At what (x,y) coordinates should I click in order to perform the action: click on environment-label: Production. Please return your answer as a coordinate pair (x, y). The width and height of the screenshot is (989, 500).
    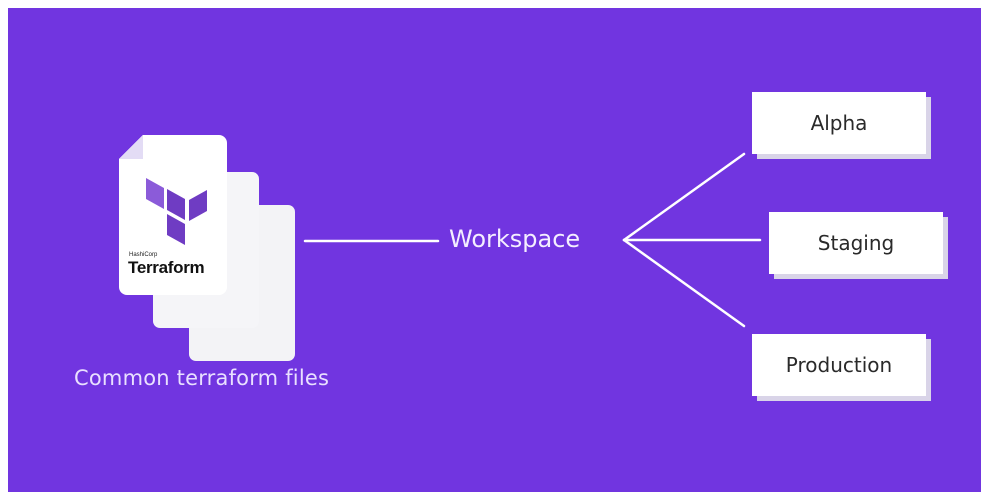
    Looking at the image, I should click on (839, 365).